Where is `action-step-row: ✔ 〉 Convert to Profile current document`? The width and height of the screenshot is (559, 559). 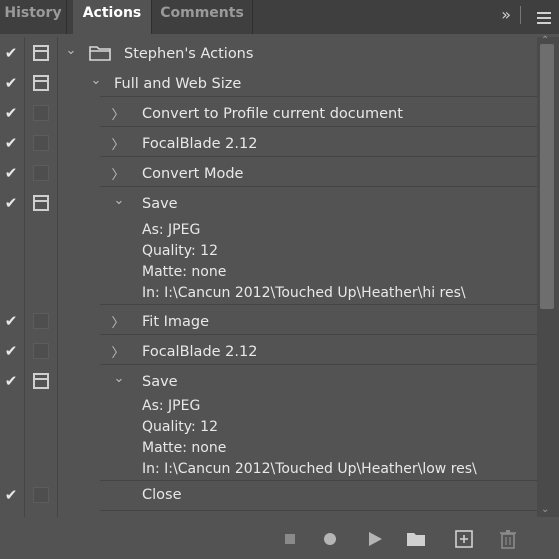 action-step-row: ✔ 〉 Convert to Profile current document is located at coordinates (268, 112).